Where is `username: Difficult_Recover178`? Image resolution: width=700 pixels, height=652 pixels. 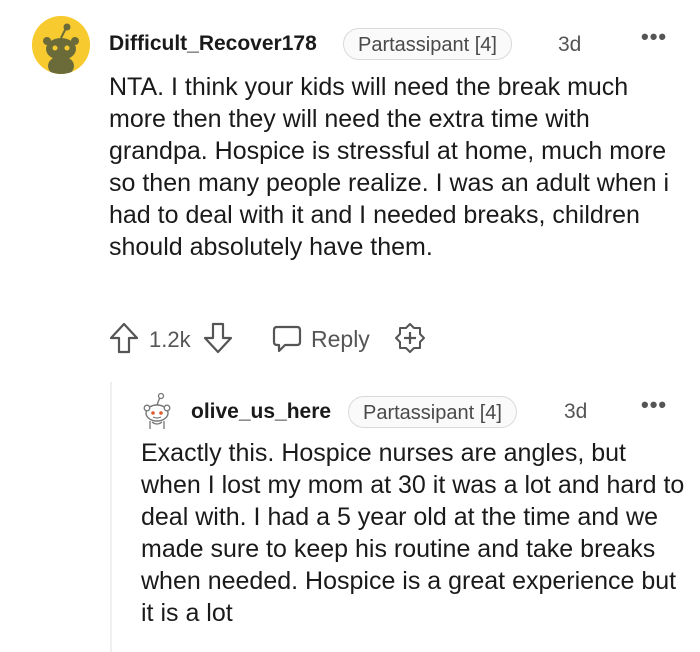
username: Difficult_Recover178 is located at coordinates (213, 44).